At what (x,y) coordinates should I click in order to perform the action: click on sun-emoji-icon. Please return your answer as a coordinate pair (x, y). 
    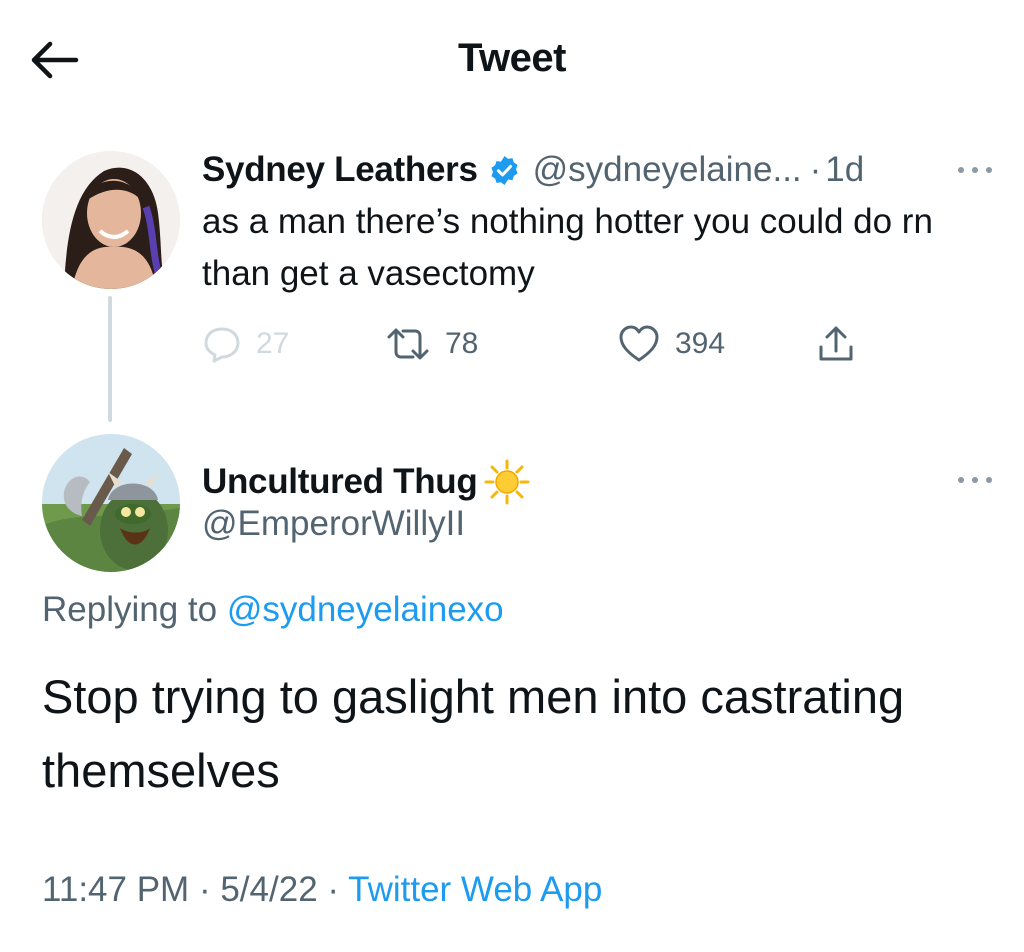
    Looking at the image, I should click on (507, 482).